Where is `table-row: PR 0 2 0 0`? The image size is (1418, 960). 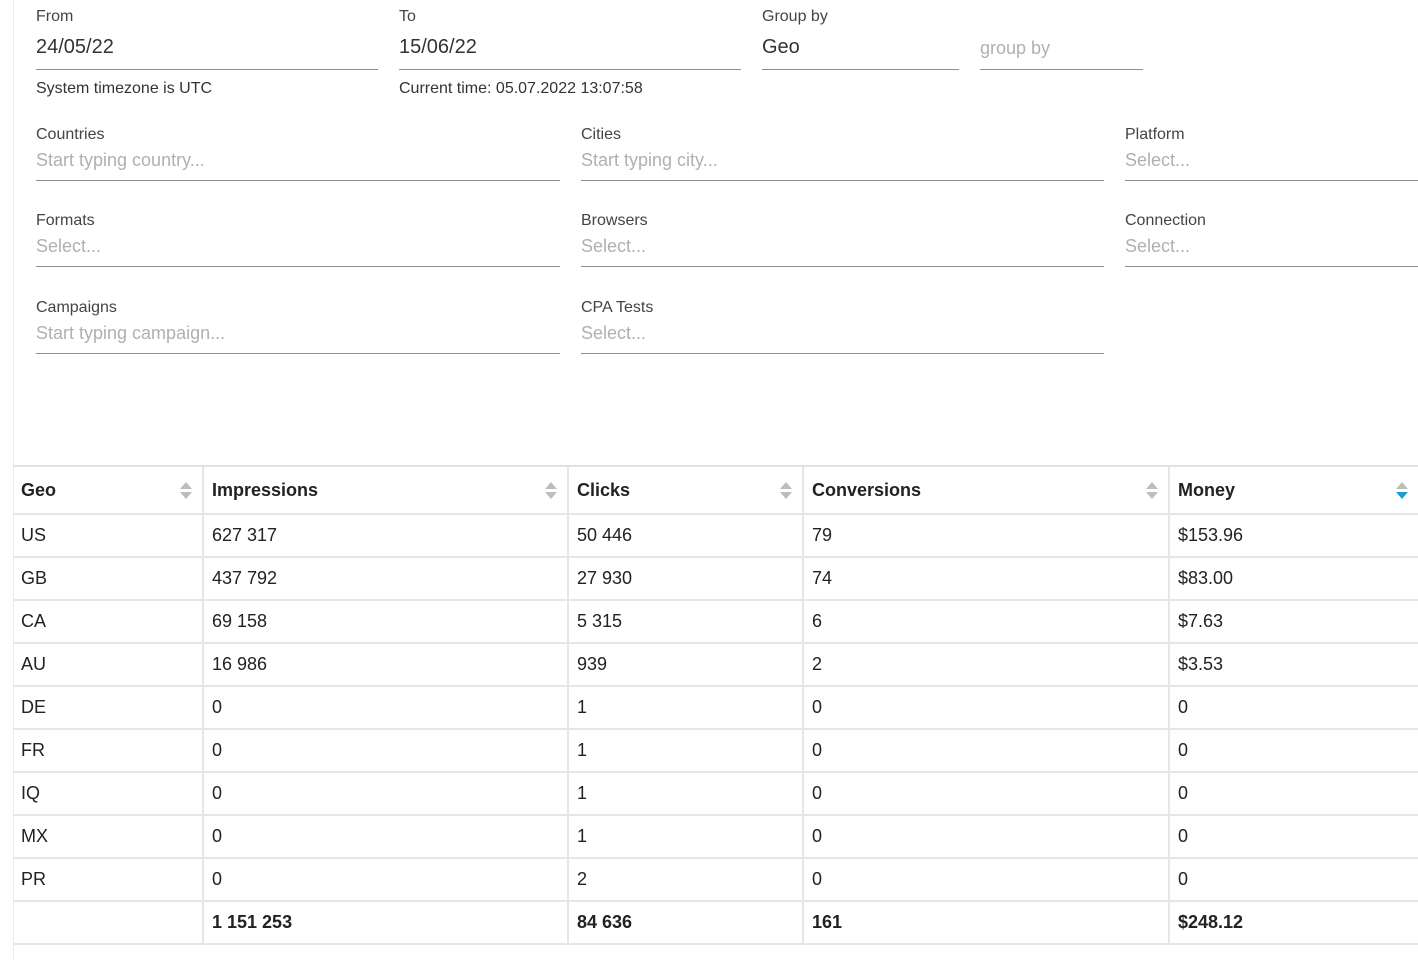 table-row: PR 0 2 0 0 is located at coordinates (715, 880).